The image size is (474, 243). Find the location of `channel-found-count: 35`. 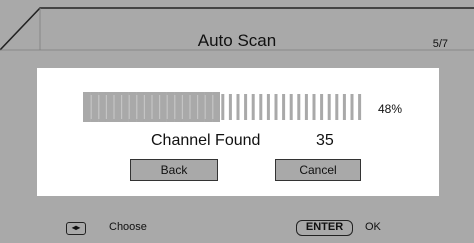

channel-found-count: 35 is located at coordinates (325, 140).